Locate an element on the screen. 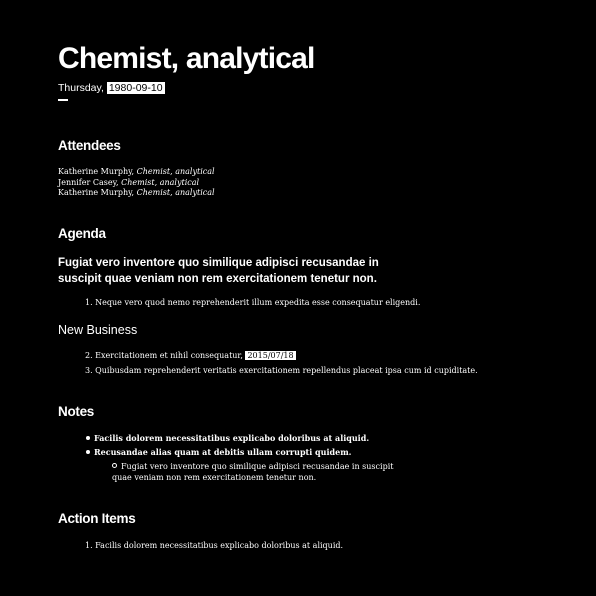 This screenshot has width=596, height=596. item-date: 2015/07/18 is located at coordinates (270, 355).